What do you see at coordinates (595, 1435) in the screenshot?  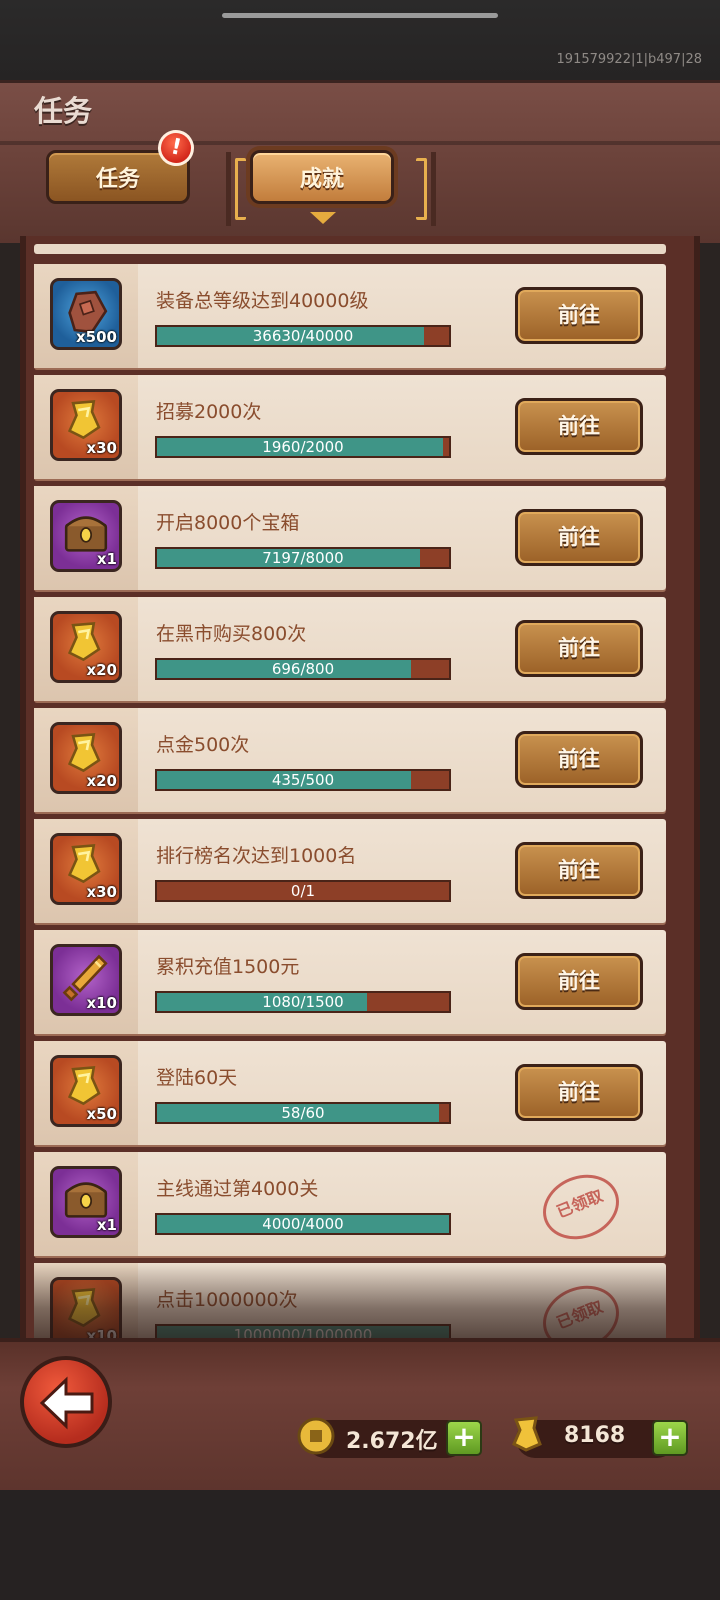 I see `scroll-amount: 8168` at bounding box center [595, 1435].